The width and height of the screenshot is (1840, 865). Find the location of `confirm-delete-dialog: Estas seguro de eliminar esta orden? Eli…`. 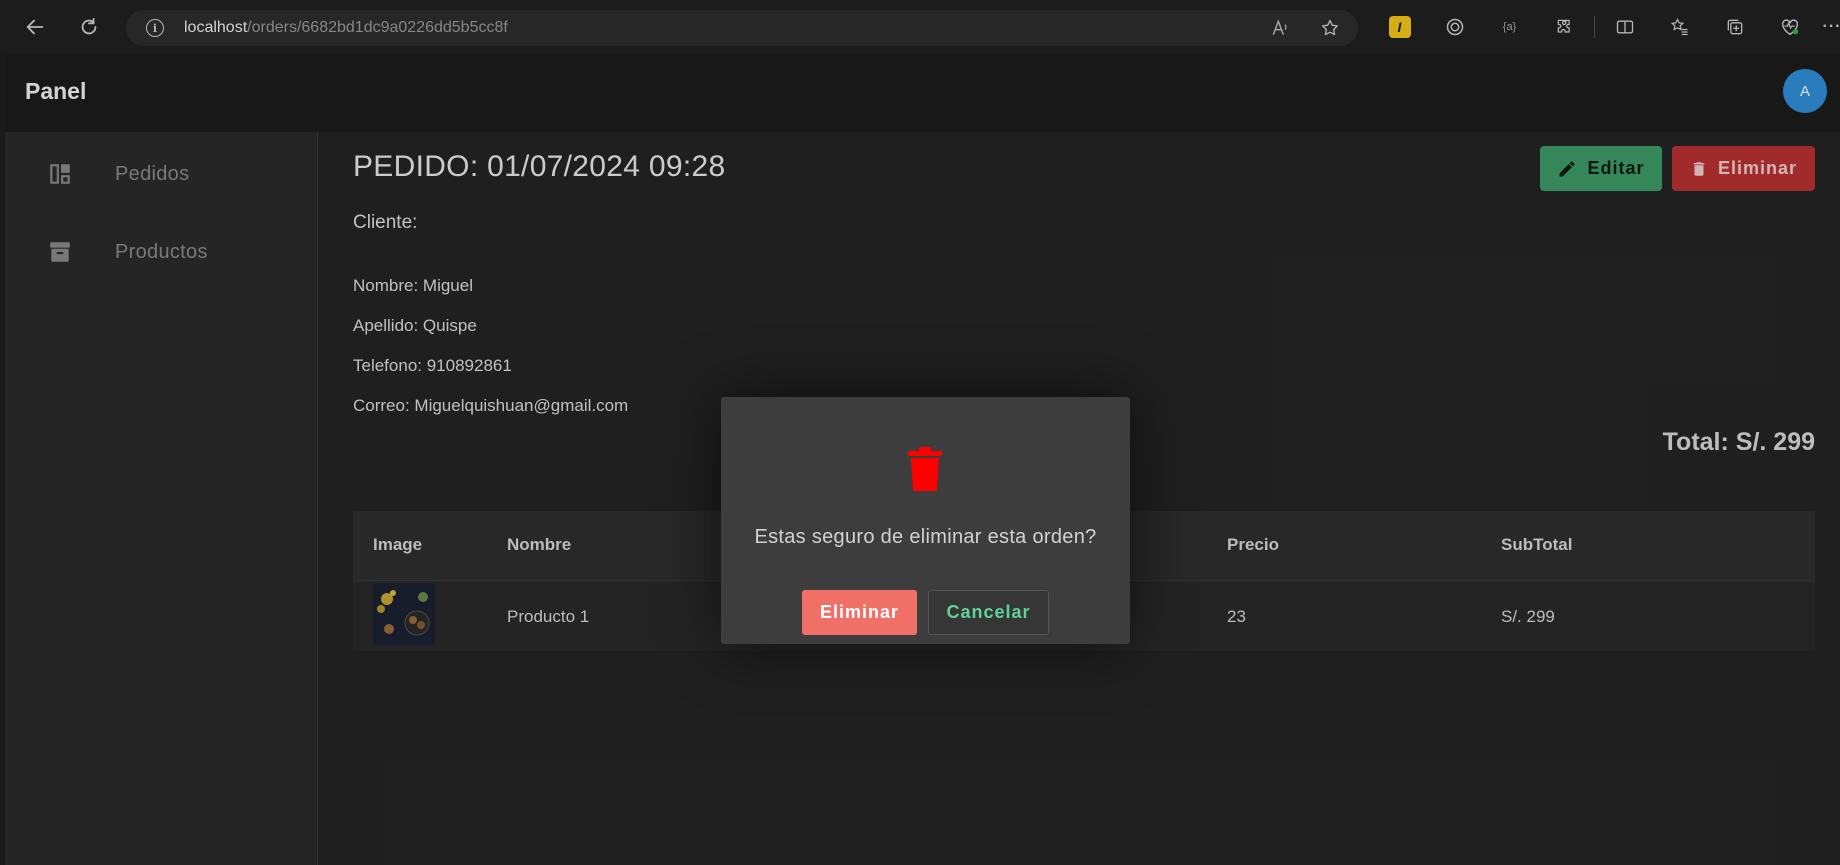

confirm-delete-dialog: Estas seguro de eliminar esta orden? Eli… is located at coordinates (925, 520).